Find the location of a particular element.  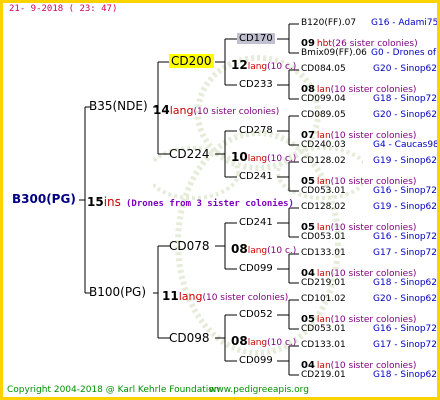

node-cd098: CD098 is located at coordinates (189, 338).